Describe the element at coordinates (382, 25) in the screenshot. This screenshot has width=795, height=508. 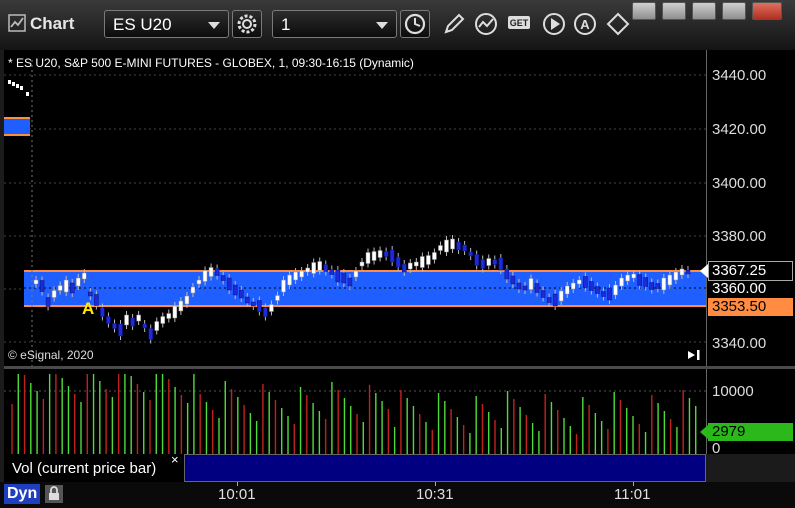
I see `chevron-down-icon` at that location.